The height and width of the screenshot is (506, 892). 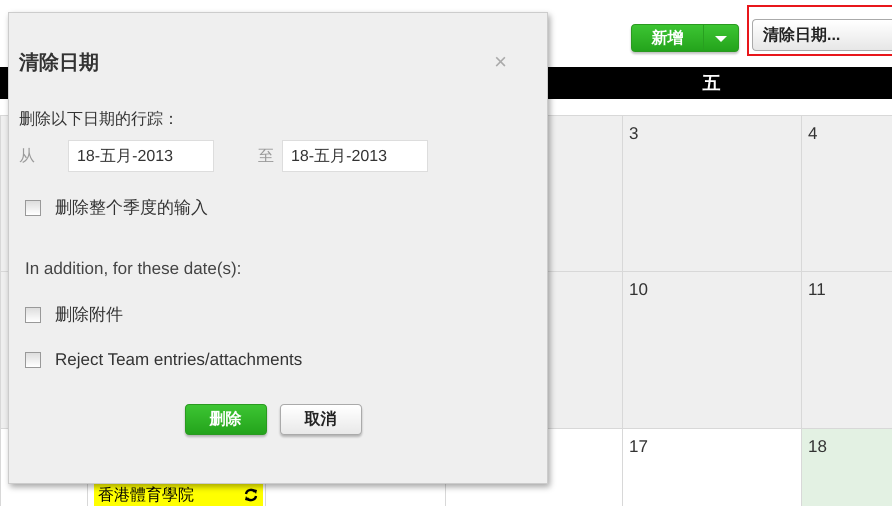 I want to click on refresh-icon, so click(x=251, y=495).